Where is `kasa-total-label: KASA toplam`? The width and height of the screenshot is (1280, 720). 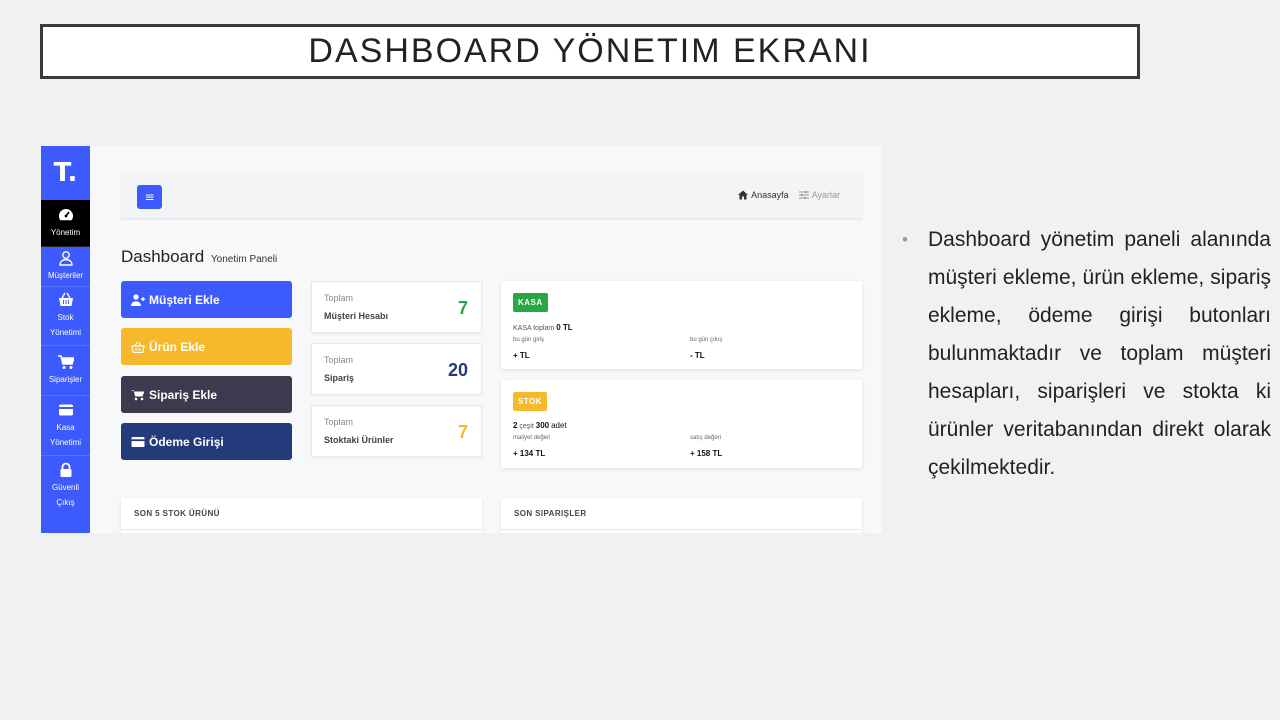 kasa-total-label: KASA toplam is located at coordinates (534, 328).